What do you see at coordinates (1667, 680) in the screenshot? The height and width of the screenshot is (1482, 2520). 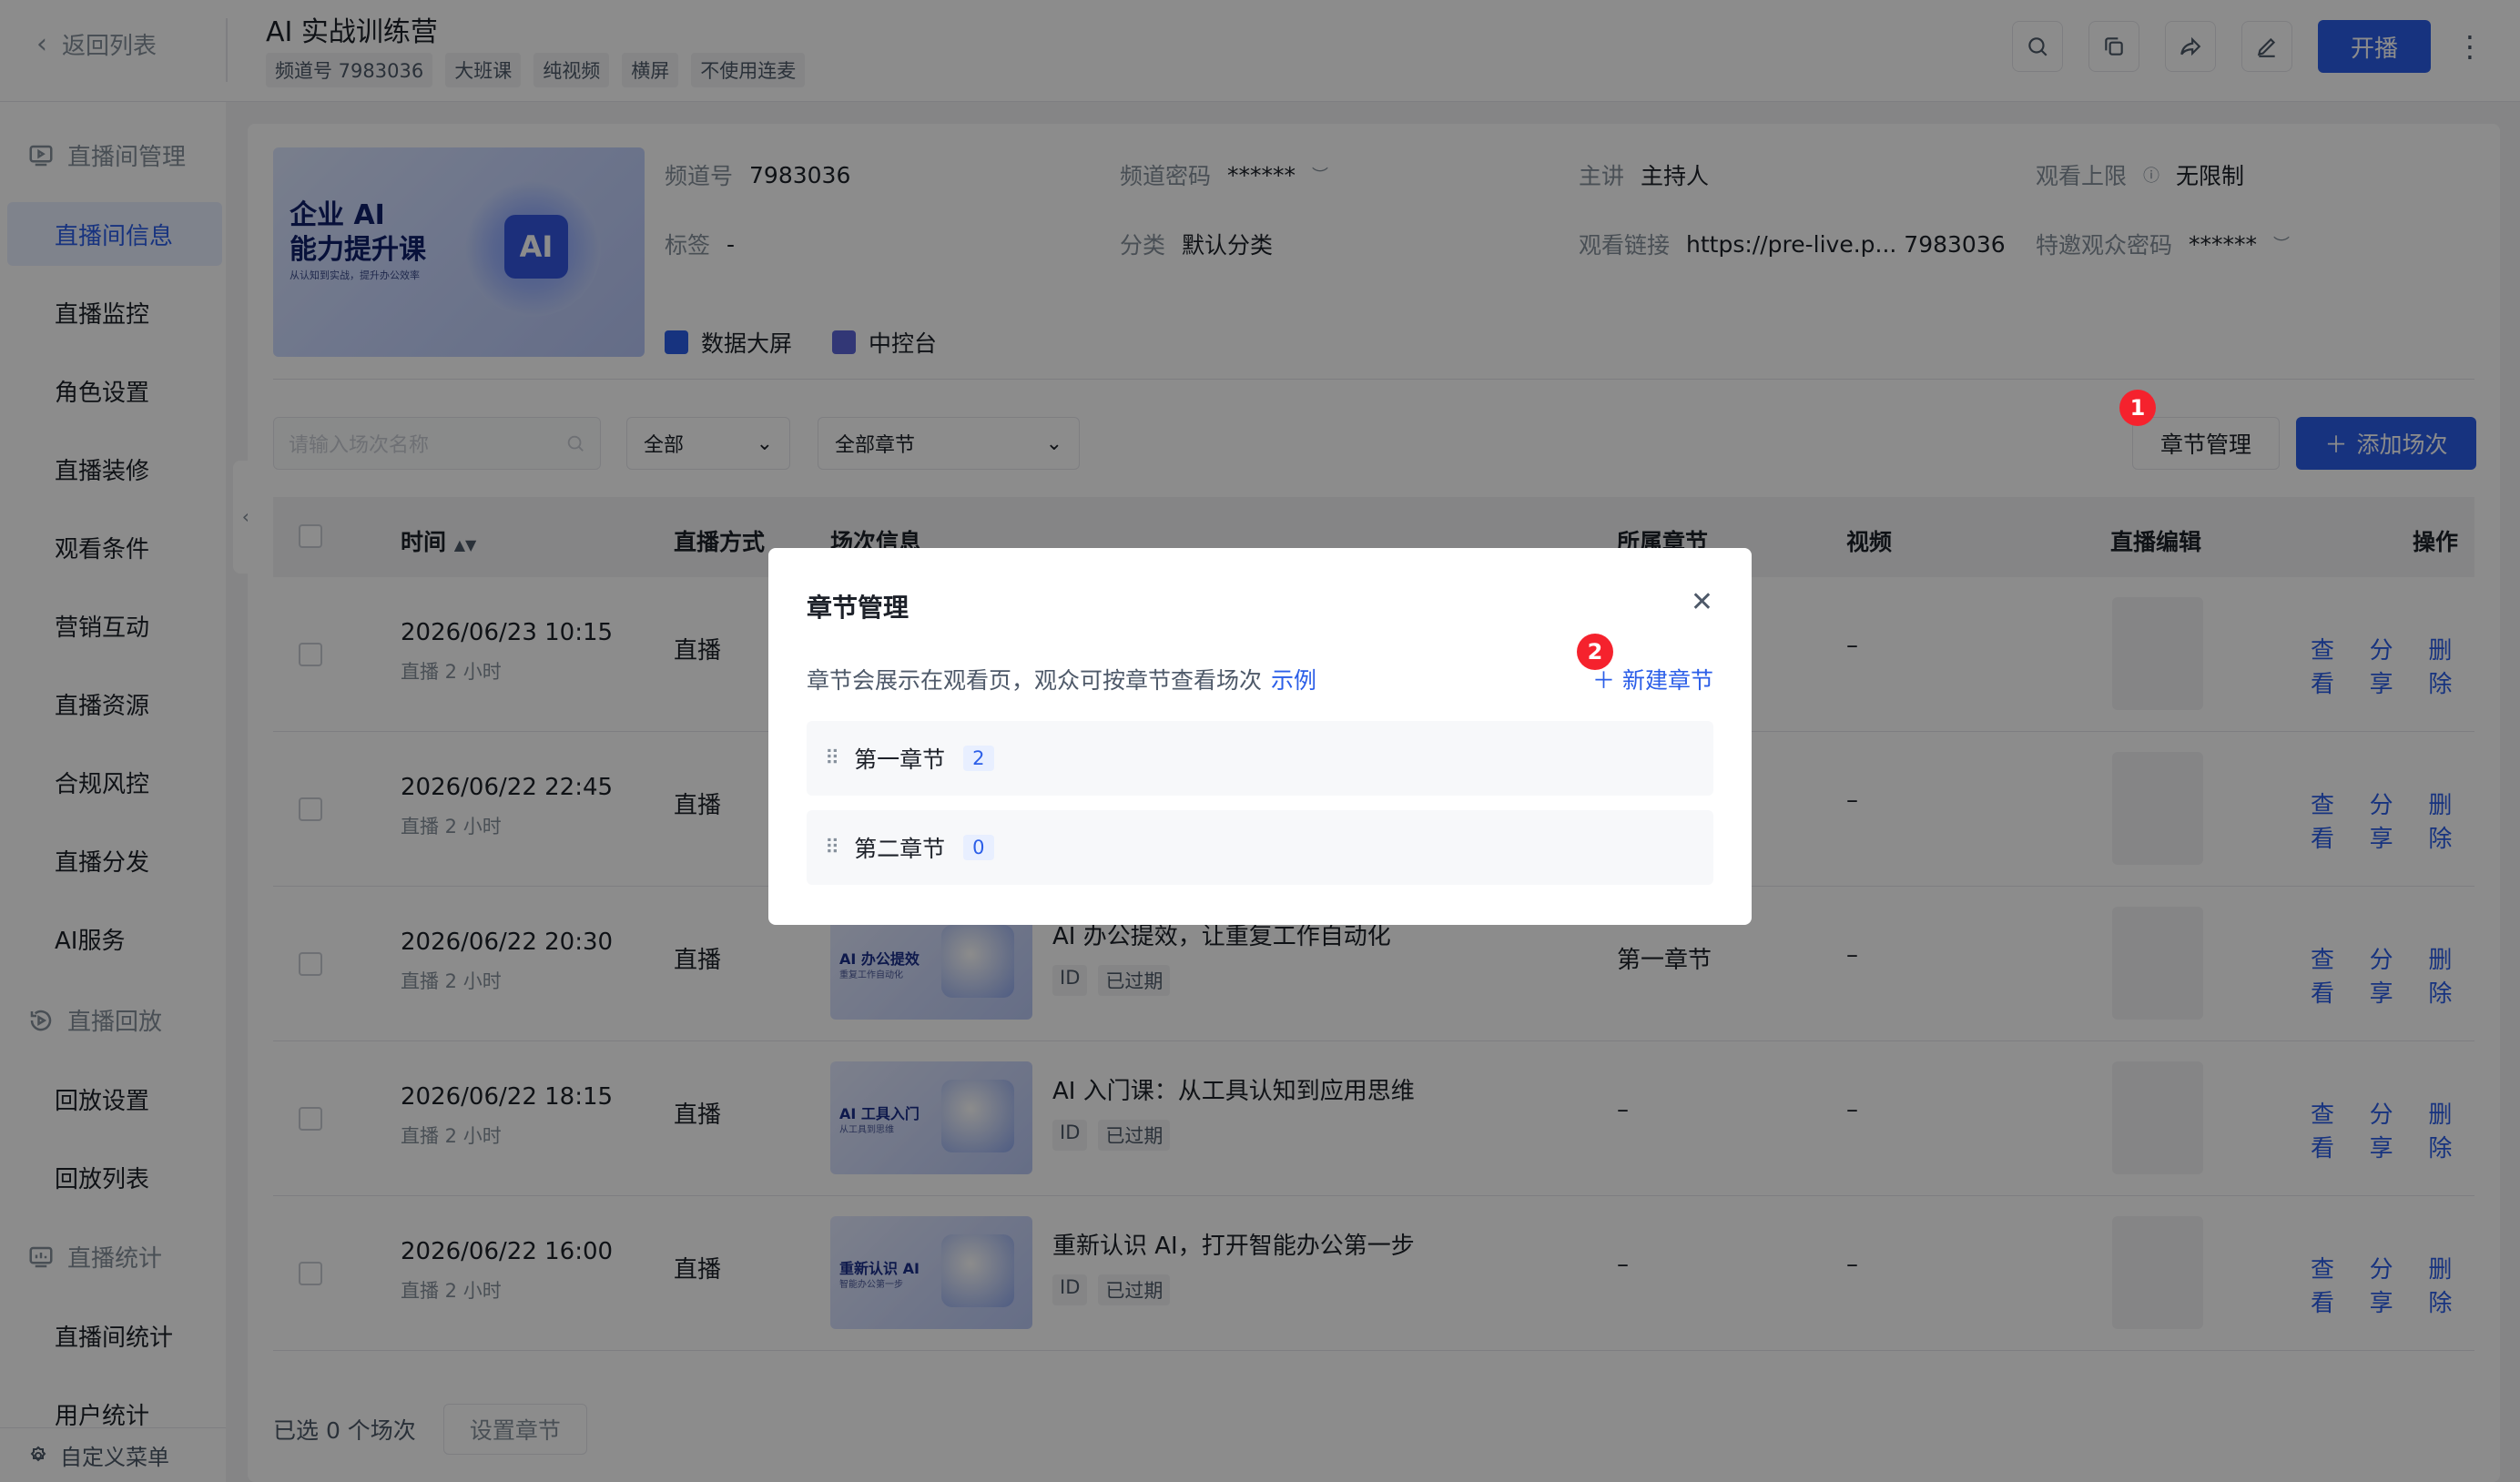 I see `new-chapter-label: 新建章节` at bounding box center [1667, 680].